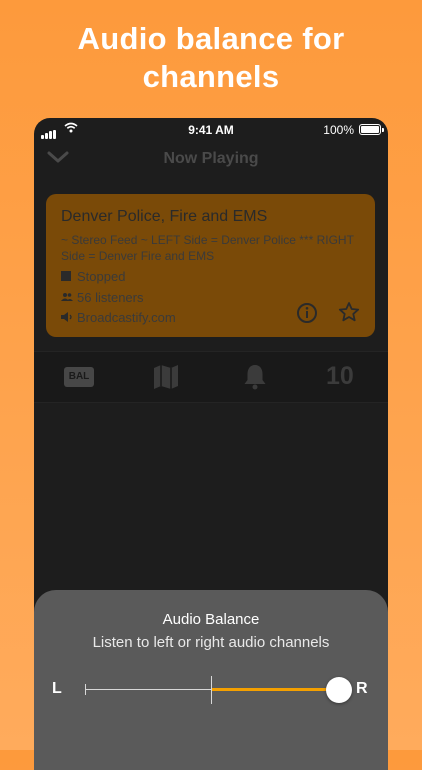 This screenshot has width=422, height=770. Describe the element at coordinates (211, 58) in the screenshot. I see `promo-headline: Audio balance for channels` at that location.